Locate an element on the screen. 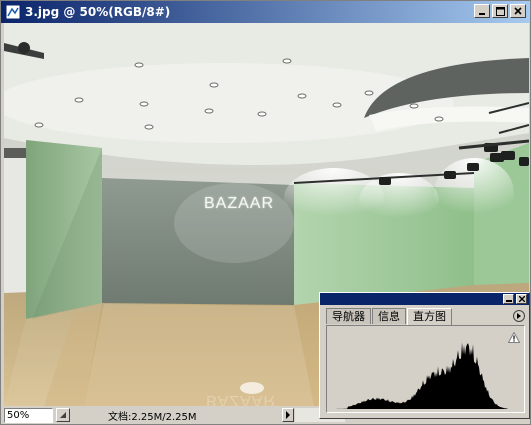 Image resolution: width=531 pixels, height=425 pixels. document-size-info: 文档:2.25M/2.25M is located at coordinates (152, 417).